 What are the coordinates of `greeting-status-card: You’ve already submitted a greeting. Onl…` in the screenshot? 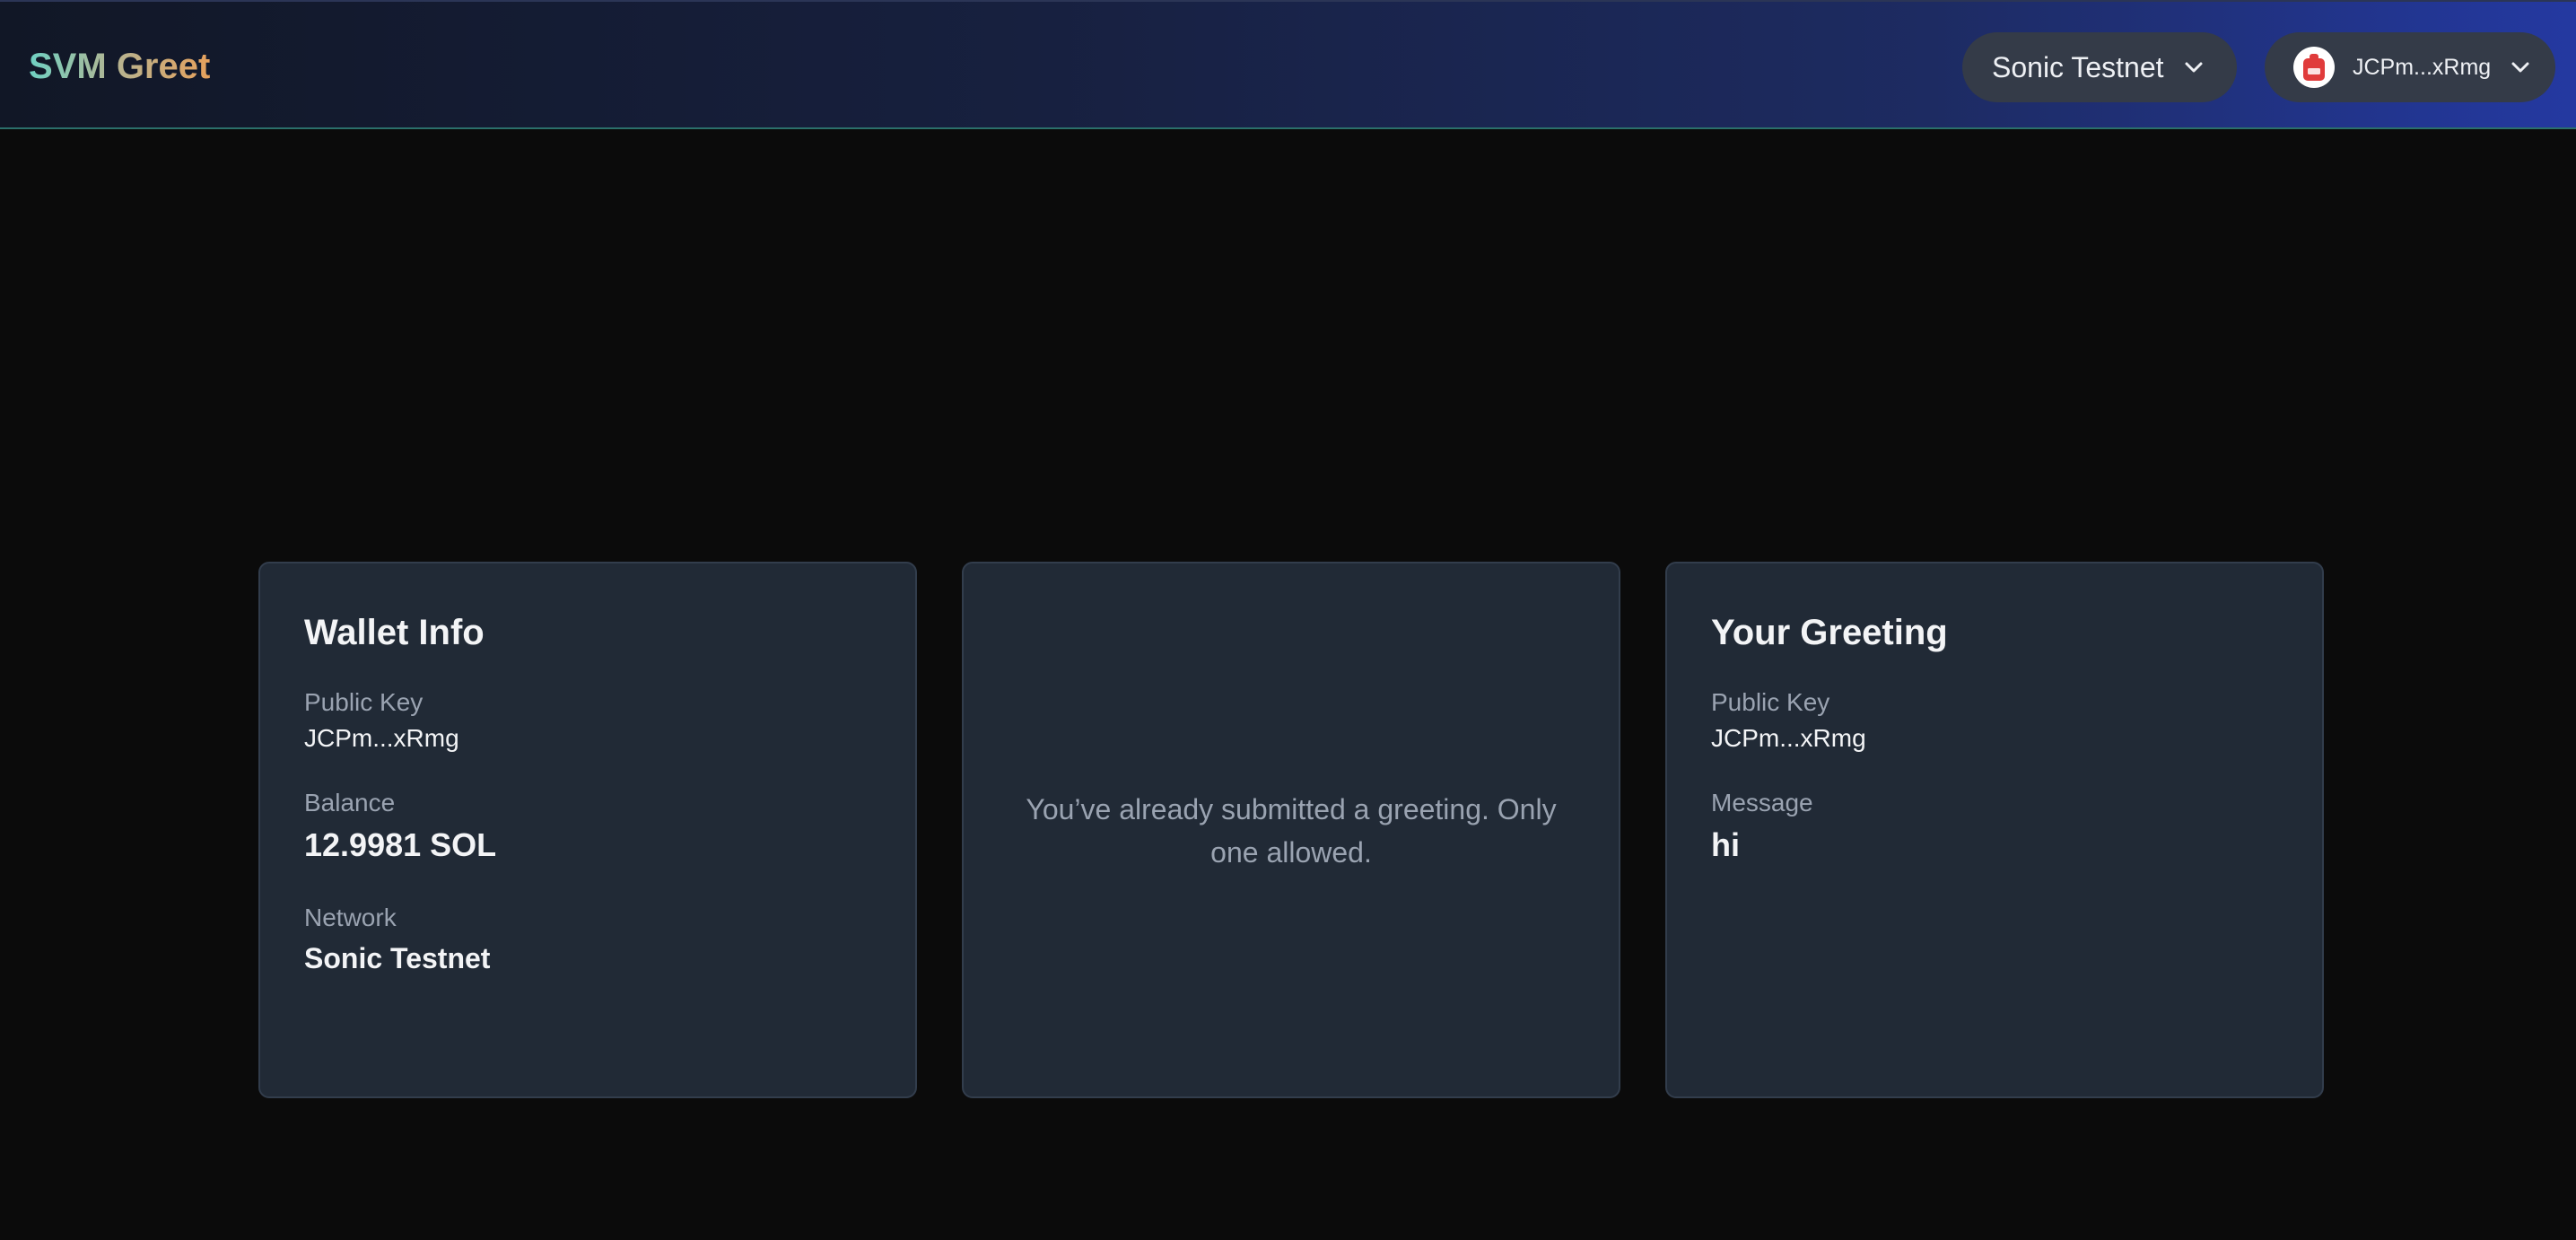 It's located at (1291, 830).